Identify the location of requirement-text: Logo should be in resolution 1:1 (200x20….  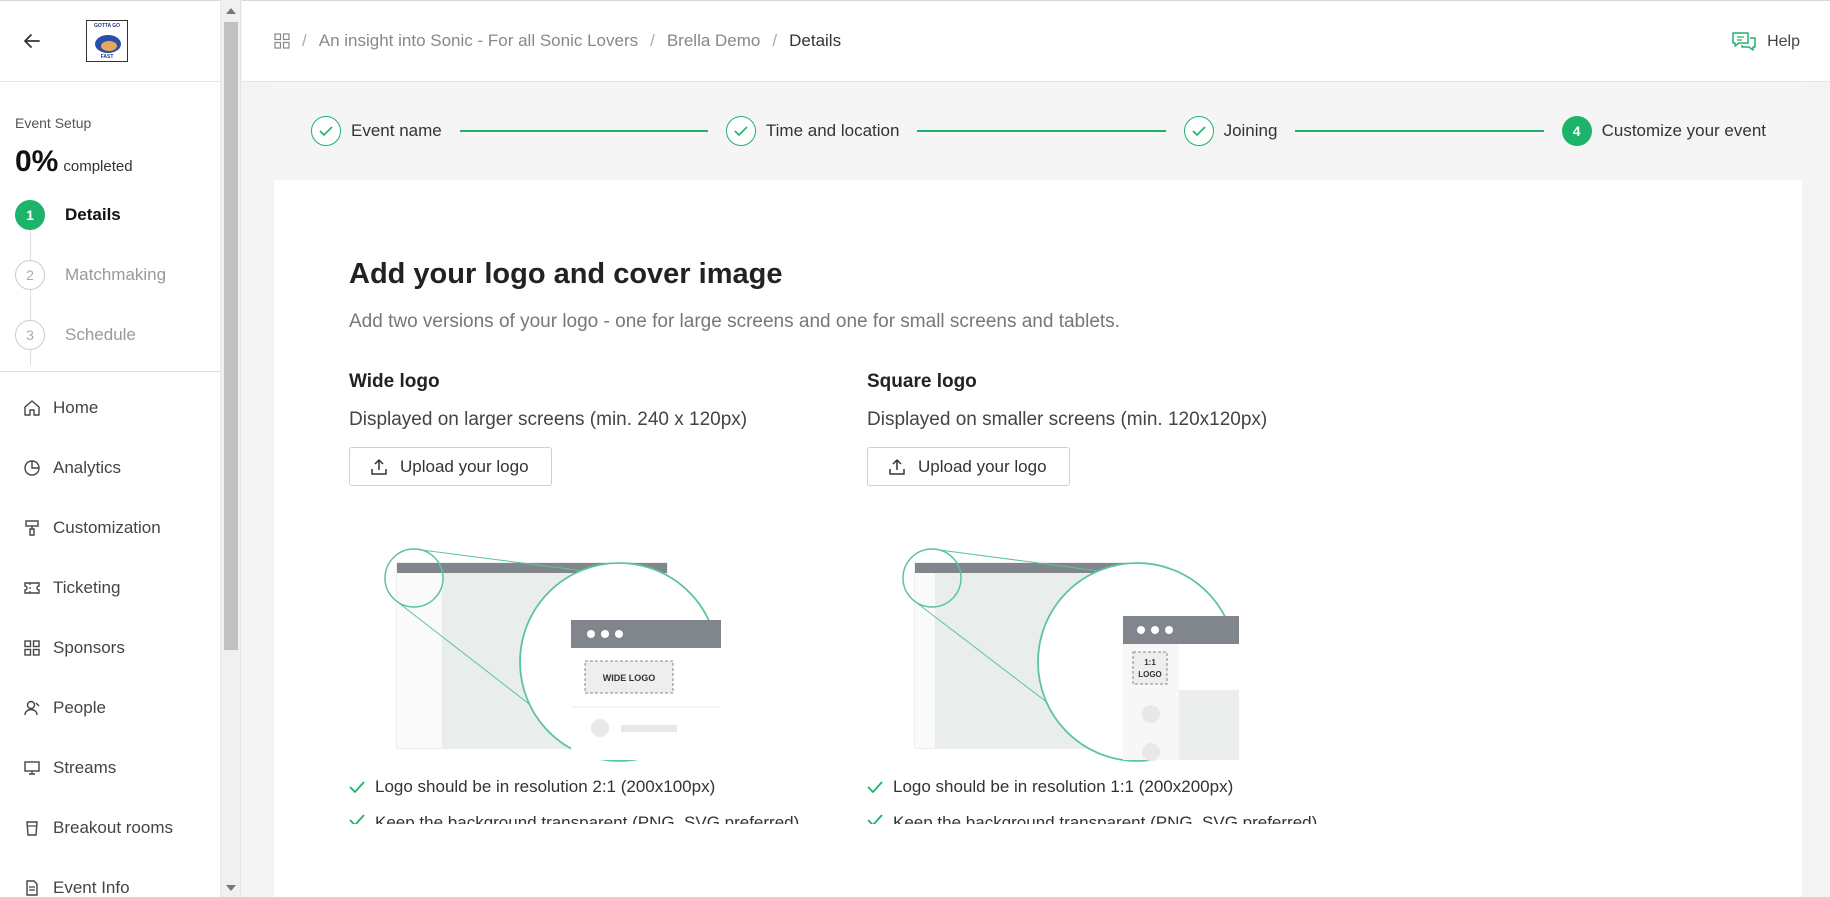
(1063, 786).